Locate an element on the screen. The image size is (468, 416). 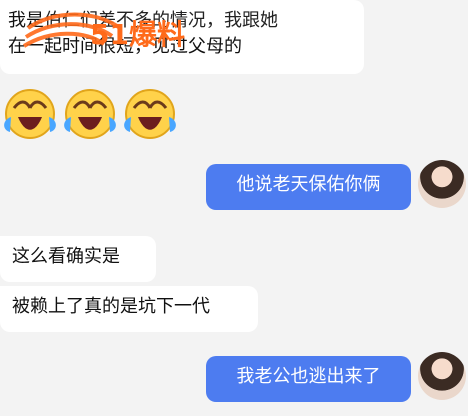
message-text: 这么看确实是 is located at coordinates (66, 256).